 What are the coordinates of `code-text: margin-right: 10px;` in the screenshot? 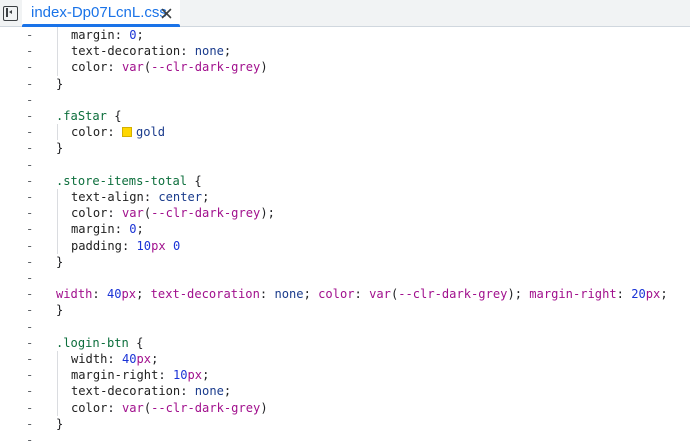 It's located at (140, 375).